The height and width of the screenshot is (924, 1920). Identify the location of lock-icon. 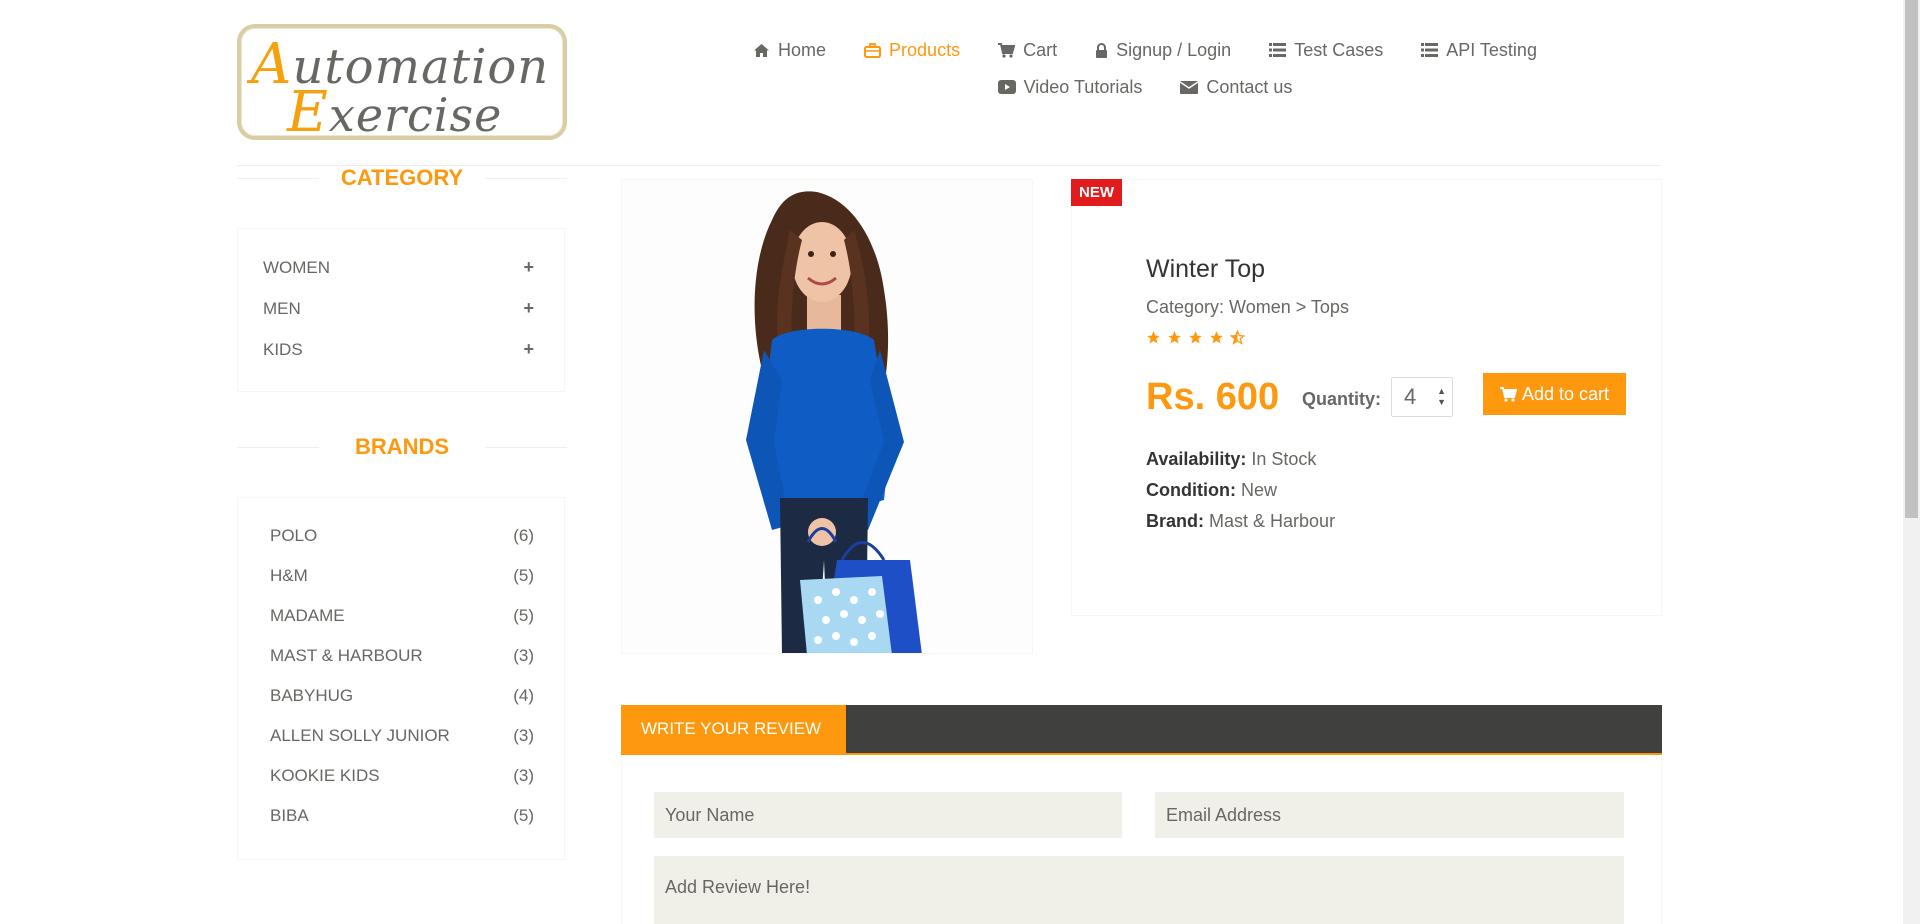
(1102, 50).